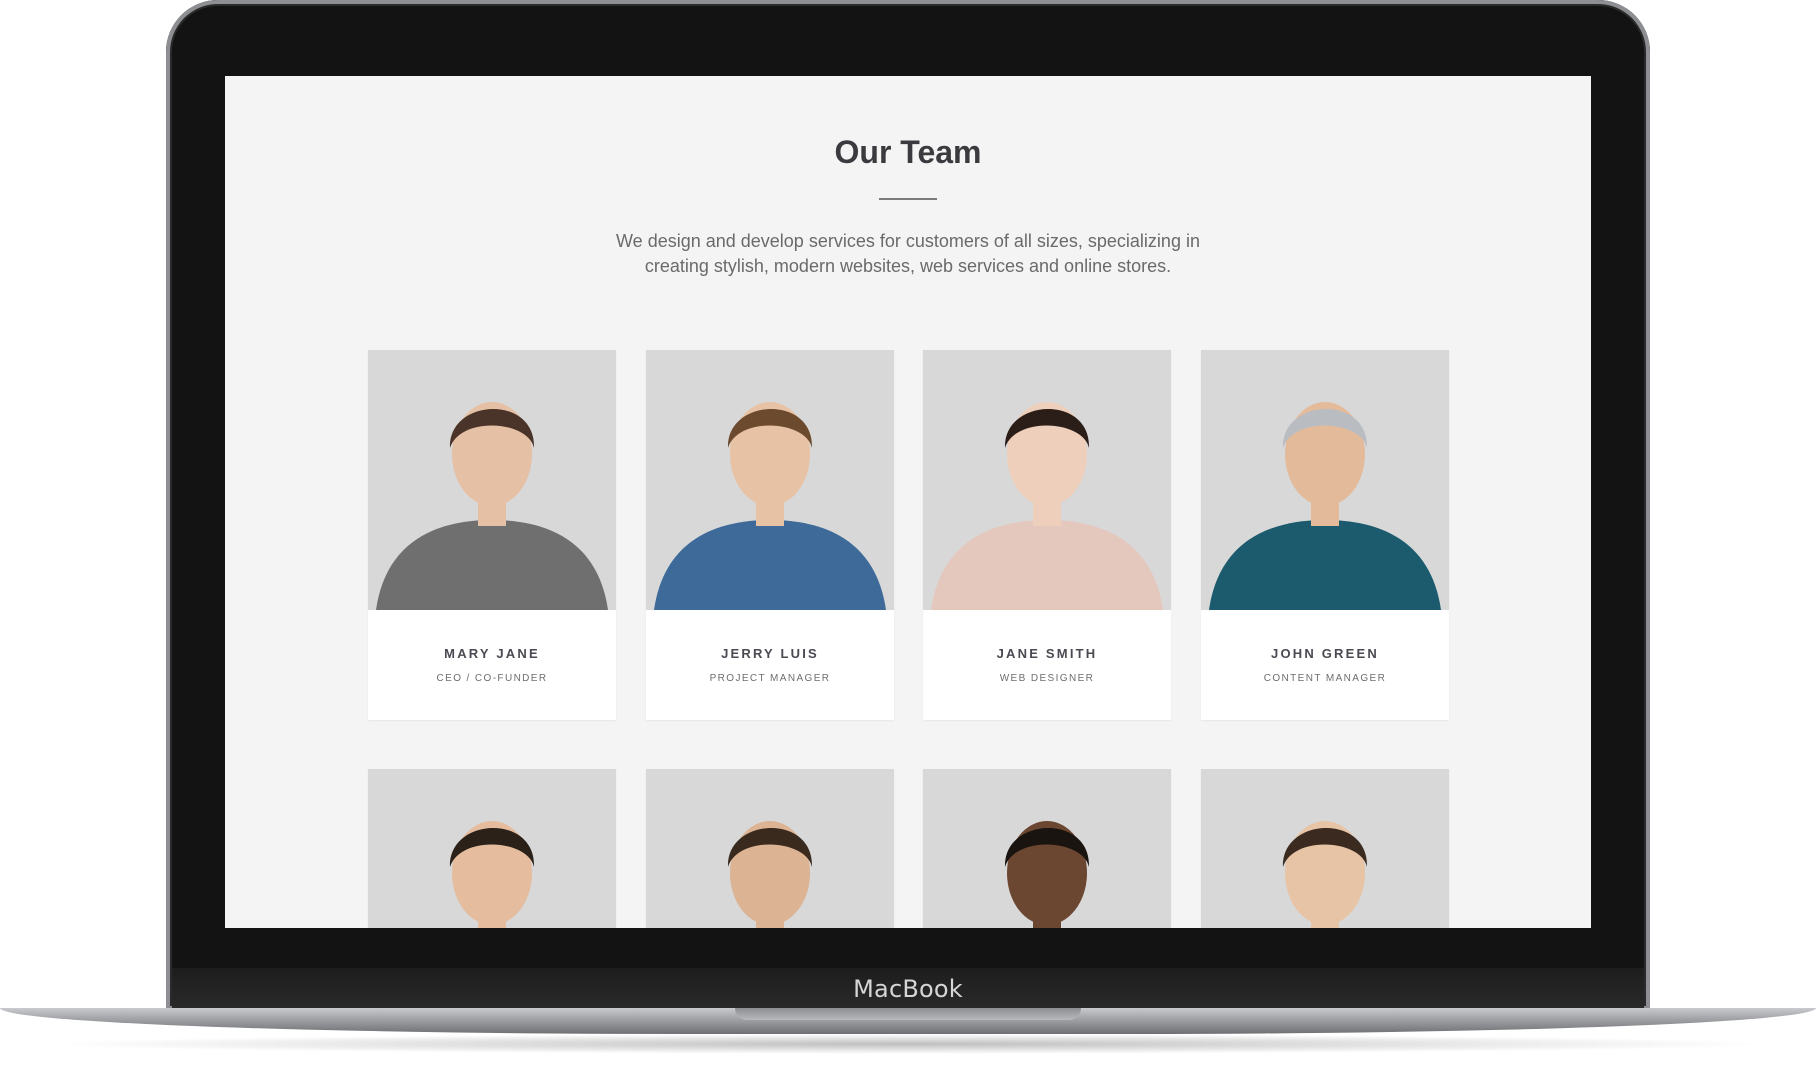 The width and height of the screenshot is (1816, 1065). What do you see at coordinates (908, 199) in the screenshot?
I see `title-divider` at bounding box center [908, 199].